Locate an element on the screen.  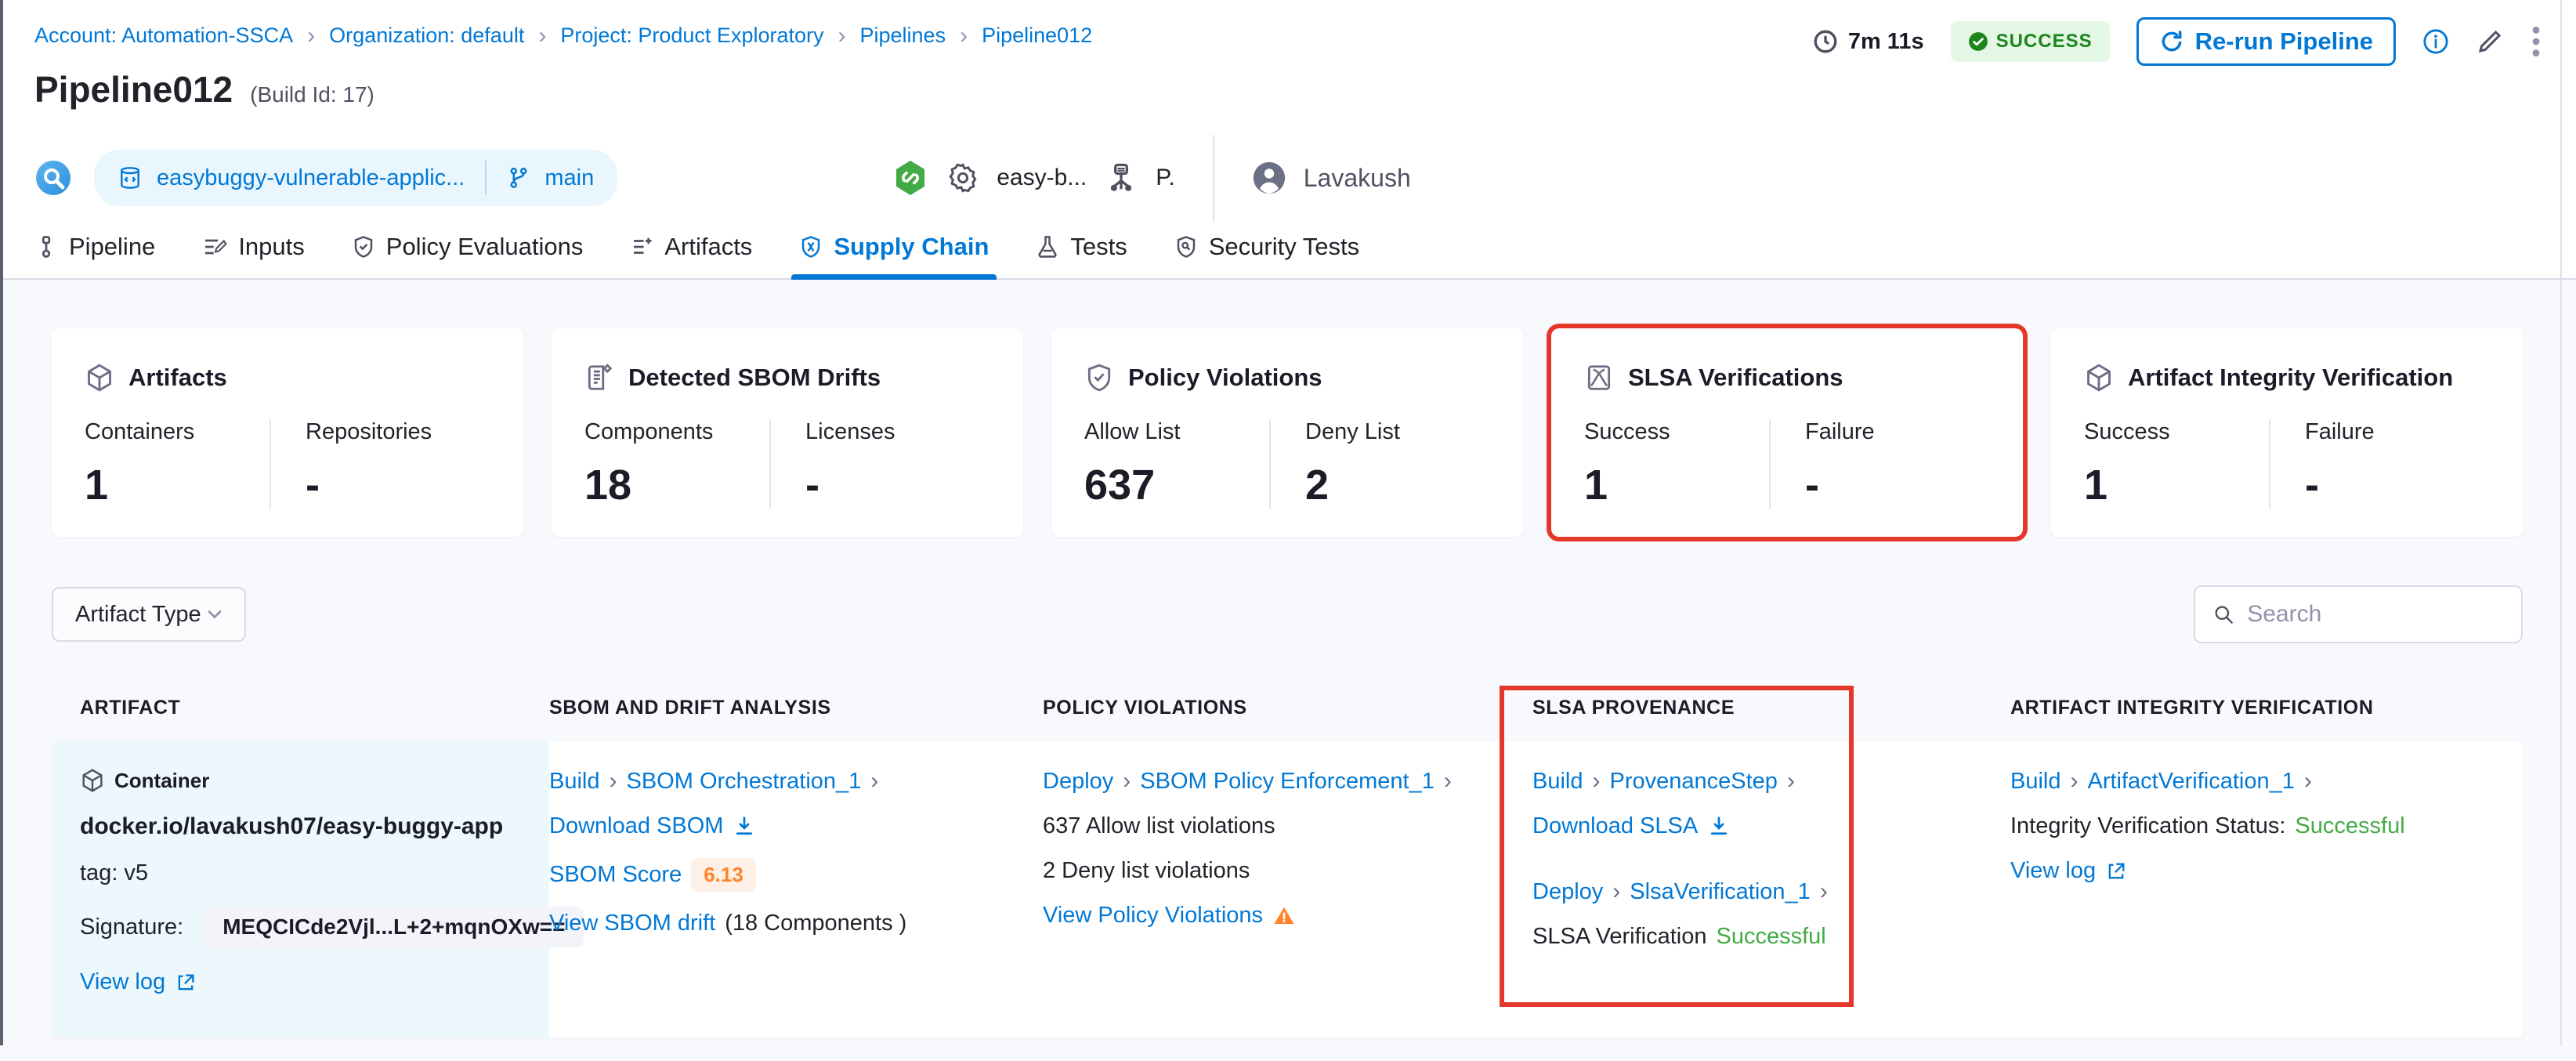
repo-branch-pill: easybuggy-vulnerable-applic... main is located at coordinates (356, 178).